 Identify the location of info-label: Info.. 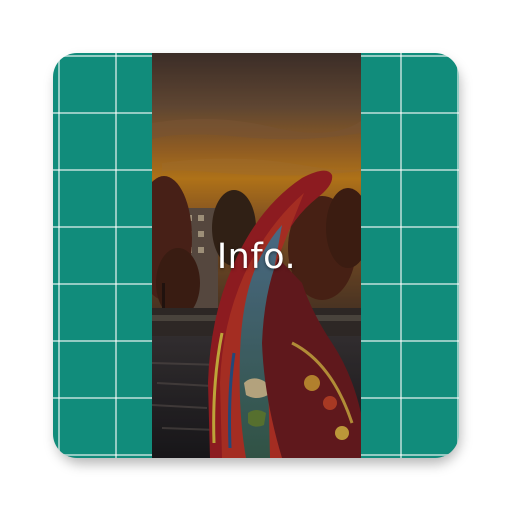
(256, 257).